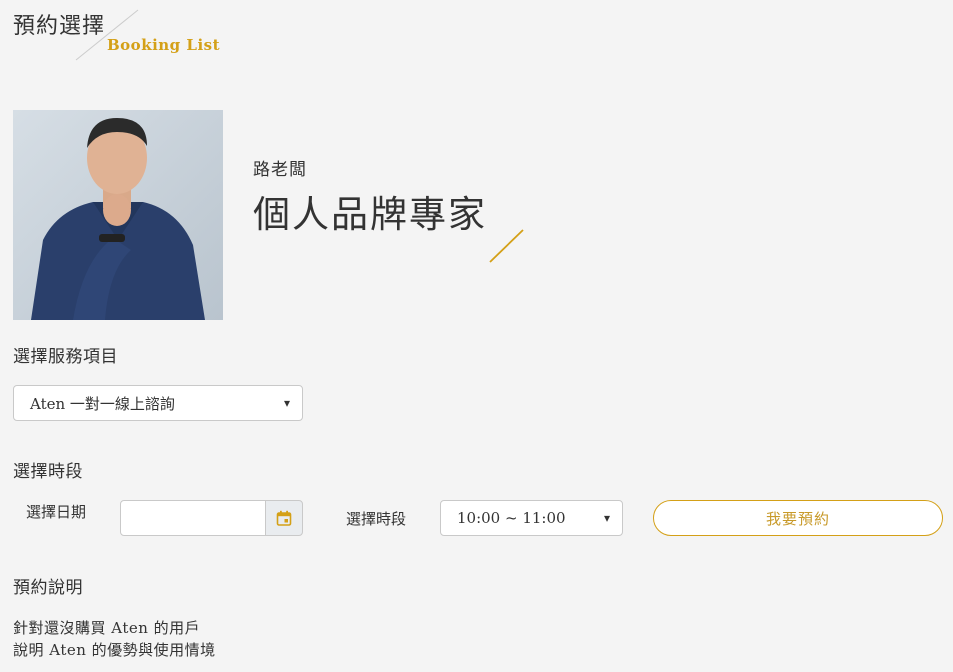 The height and width of the screenshot is (672, 953). I want to click on expert-photo, so click(118, 215).